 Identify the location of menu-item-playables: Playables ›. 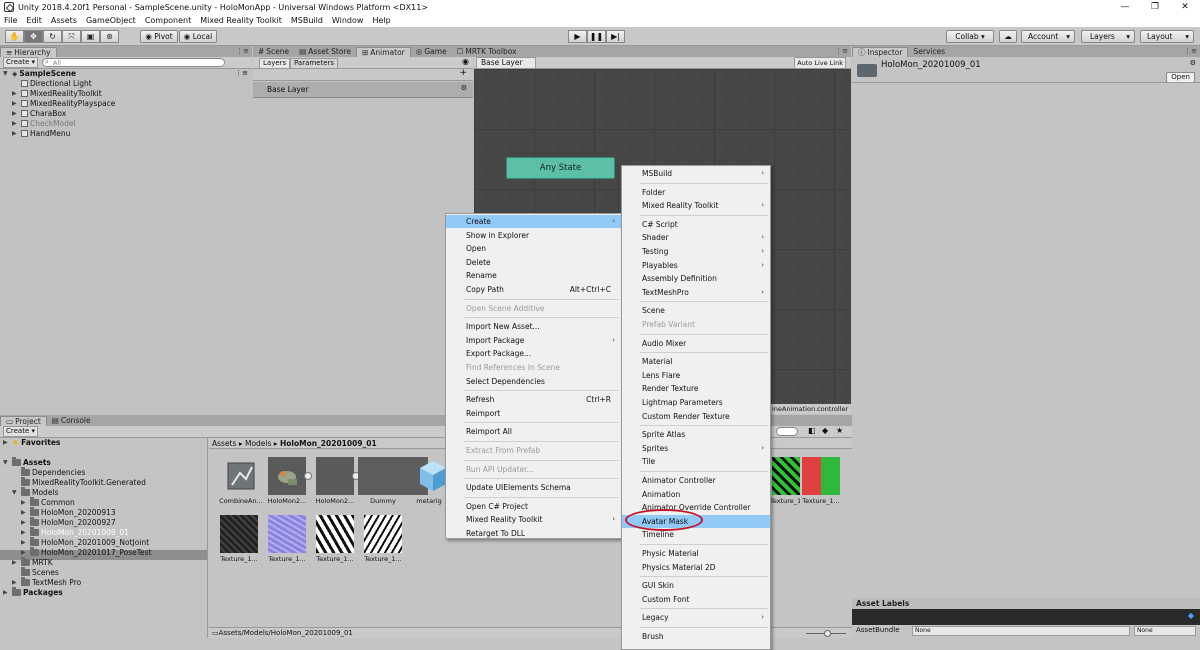
(696, 265).